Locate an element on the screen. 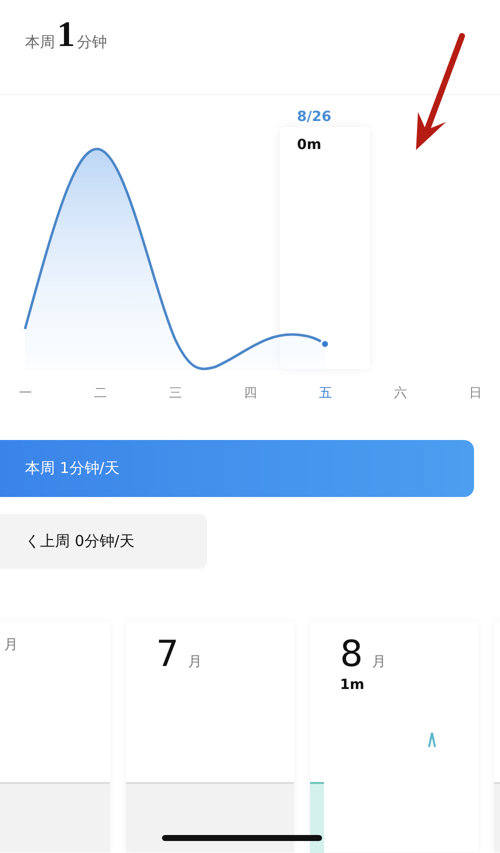 The height and width of the screenshot is (853, 500). month-card: 月 is located at coordinates (55, 737).